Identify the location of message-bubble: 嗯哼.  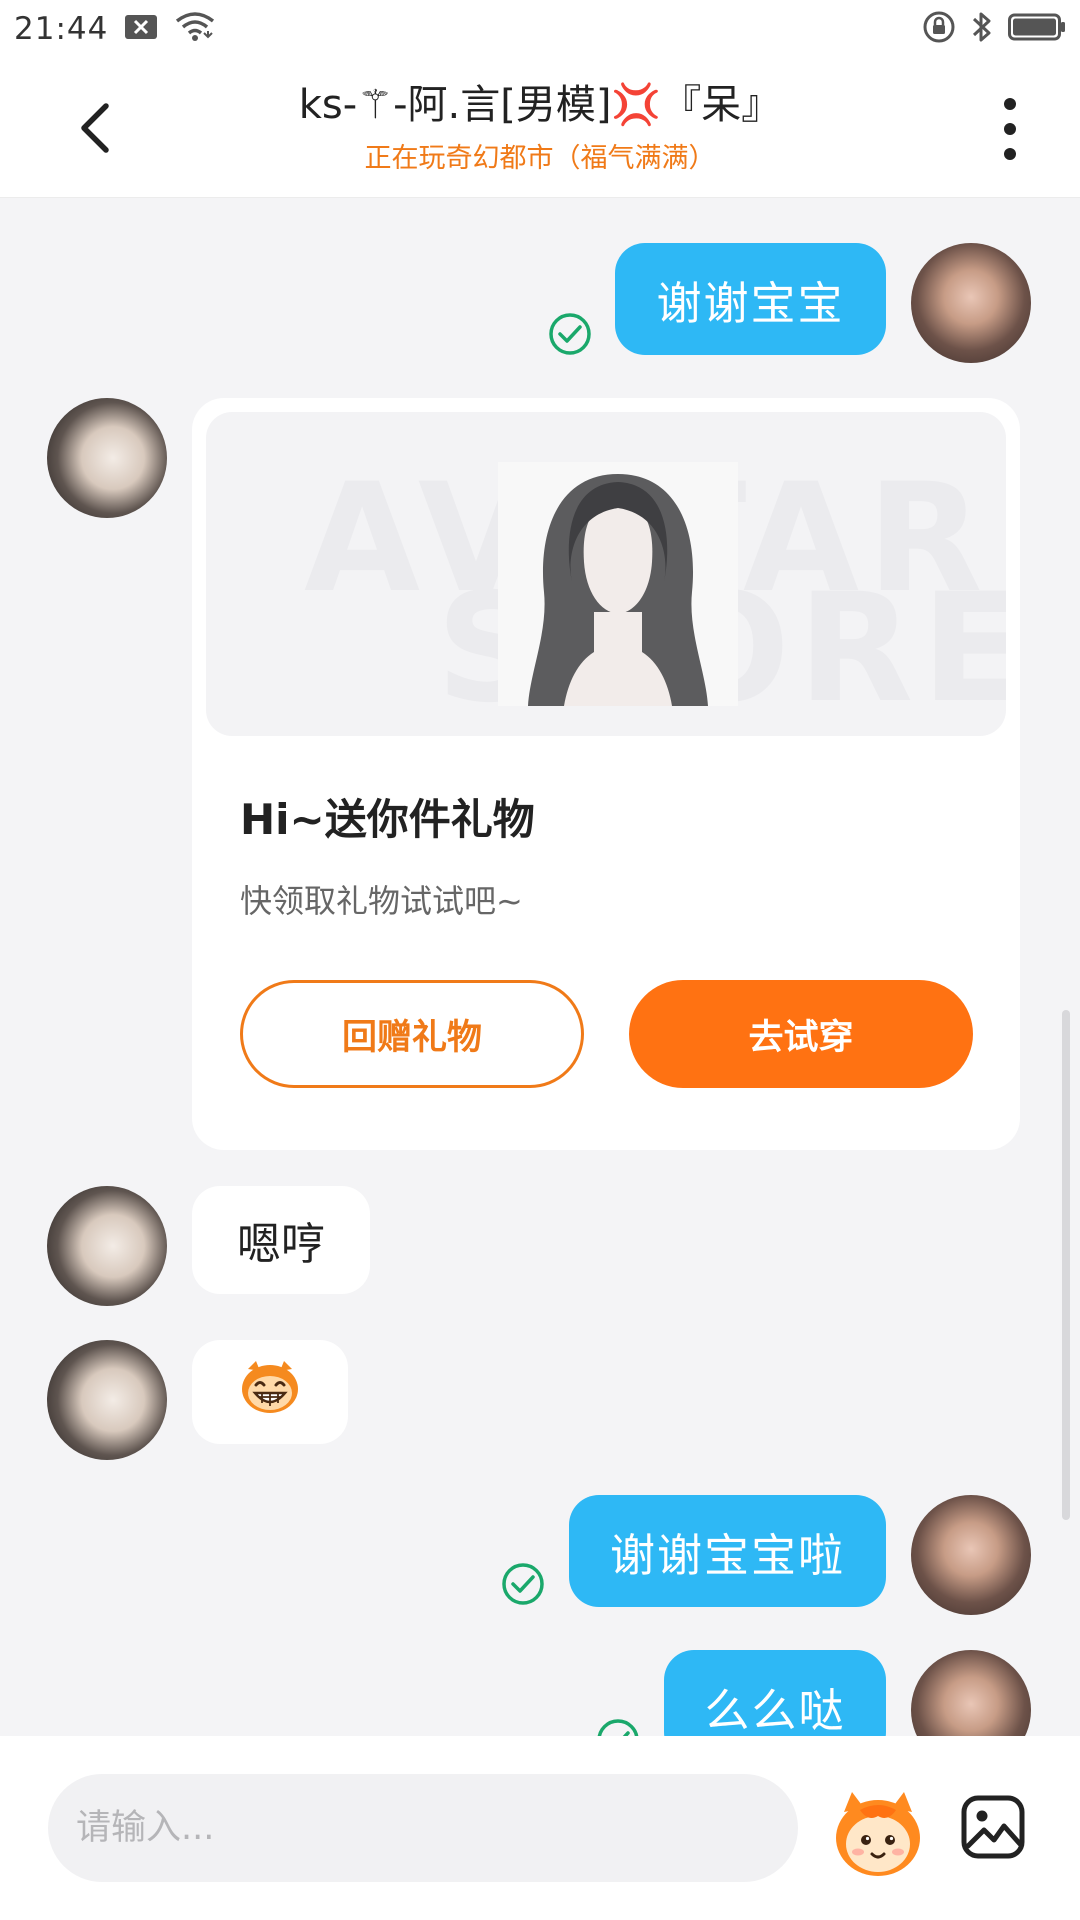
(281, 1240).